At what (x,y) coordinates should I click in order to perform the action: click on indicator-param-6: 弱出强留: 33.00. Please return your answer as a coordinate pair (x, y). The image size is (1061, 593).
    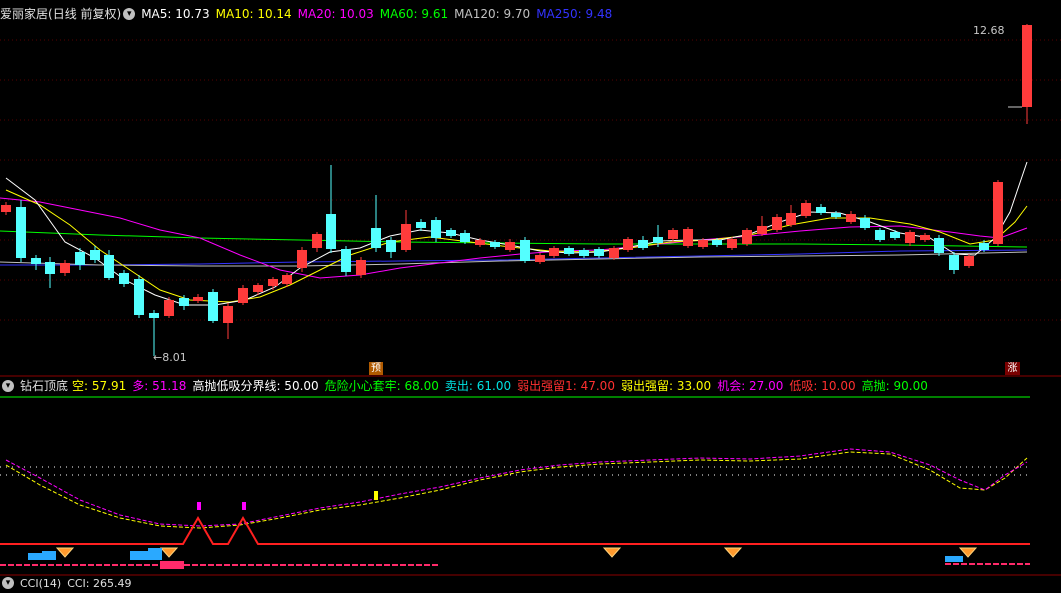
    Looking at the image, I should click on (666, 386).